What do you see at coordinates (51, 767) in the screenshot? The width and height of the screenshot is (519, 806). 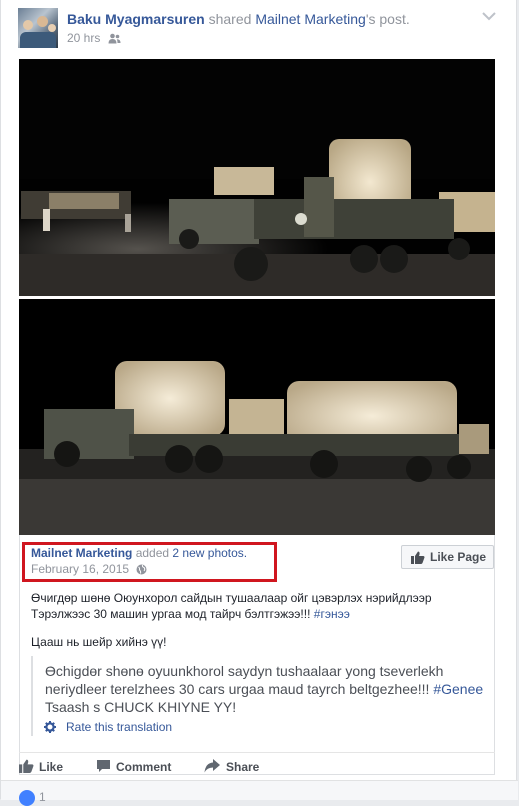 I see `like-label: Like` at bounding box center [51, 767].